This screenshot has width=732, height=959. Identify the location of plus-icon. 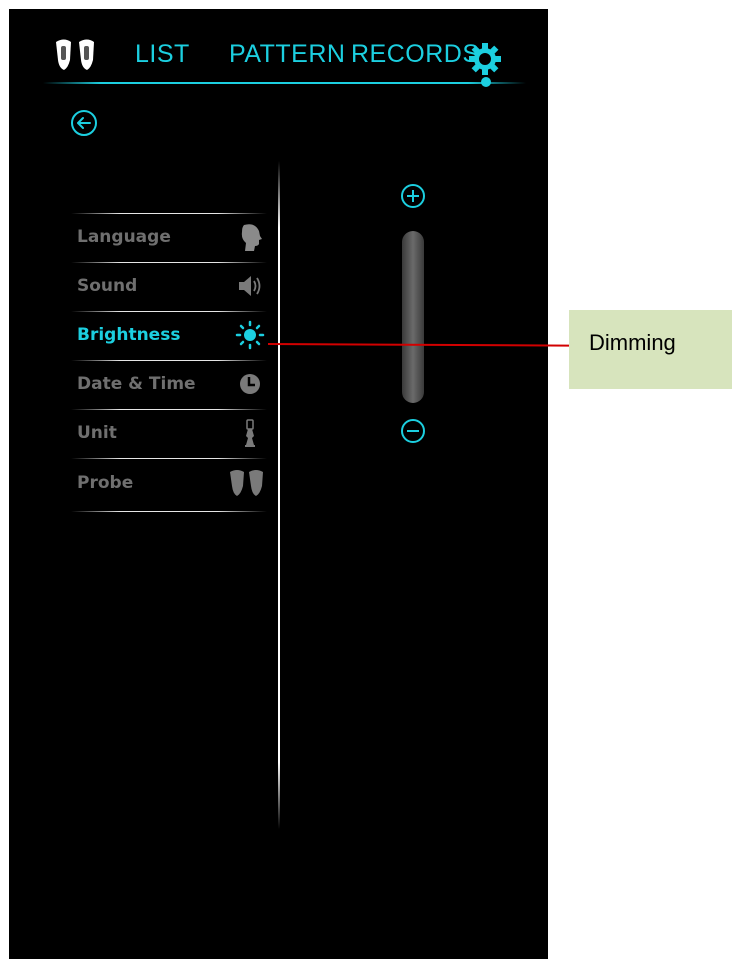
(413, 196).